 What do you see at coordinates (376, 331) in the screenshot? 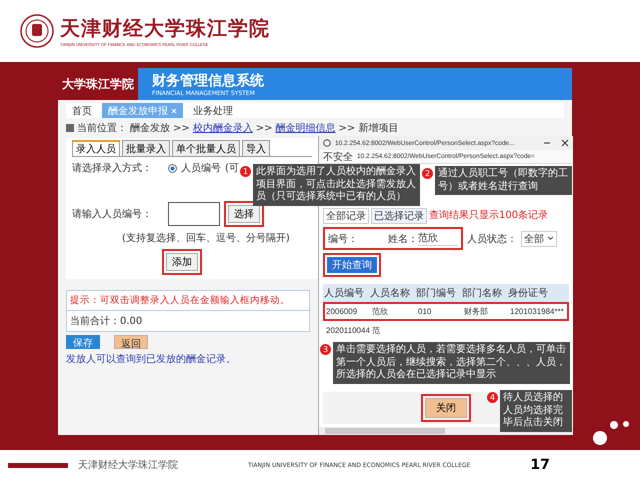
I see `table-cell-text: 范` at bounding box center [376, 331].